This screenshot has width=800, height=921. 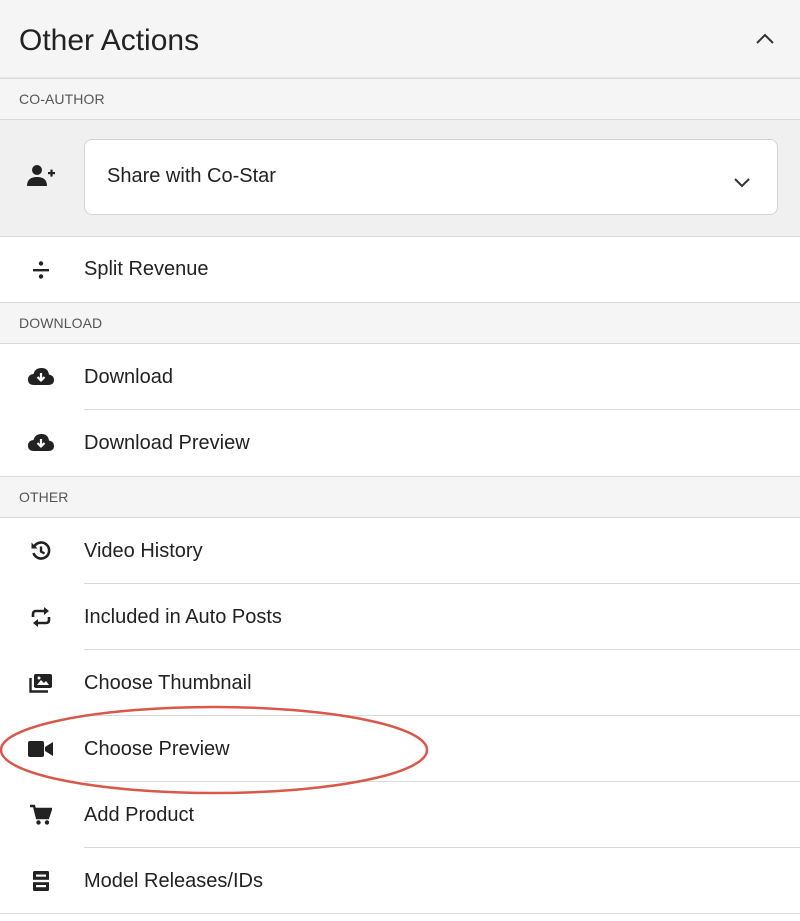 What do you see at coordinates (400, 617) in the screenshot?
I see `auto-posts-item: Included in Auto Posts` at bounding box center [400, 617].